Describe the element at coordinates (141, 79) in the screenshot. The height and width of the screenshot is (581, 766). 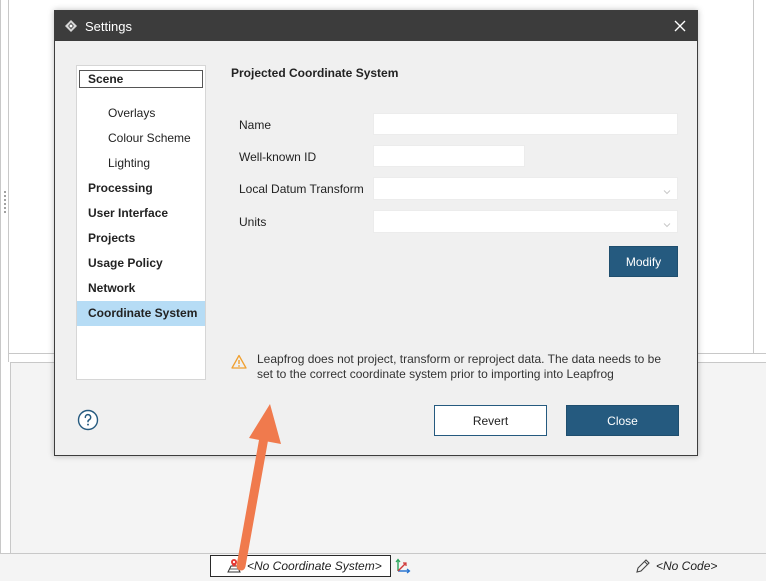
I see `nav-item-scene: Scene` at that location.